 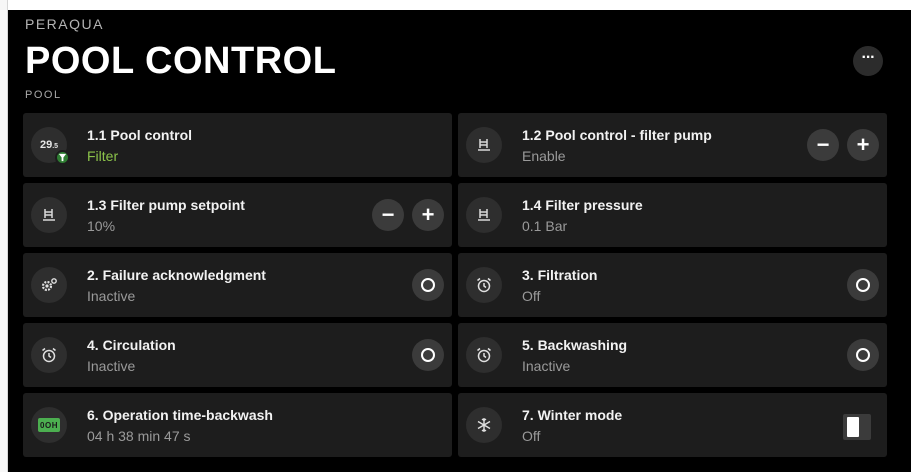 What do you see at coordinates (617, 134) in the screenshot?
I see `card-title: 1.2 Pool control - filter pump` at bounding box center [617, 134].